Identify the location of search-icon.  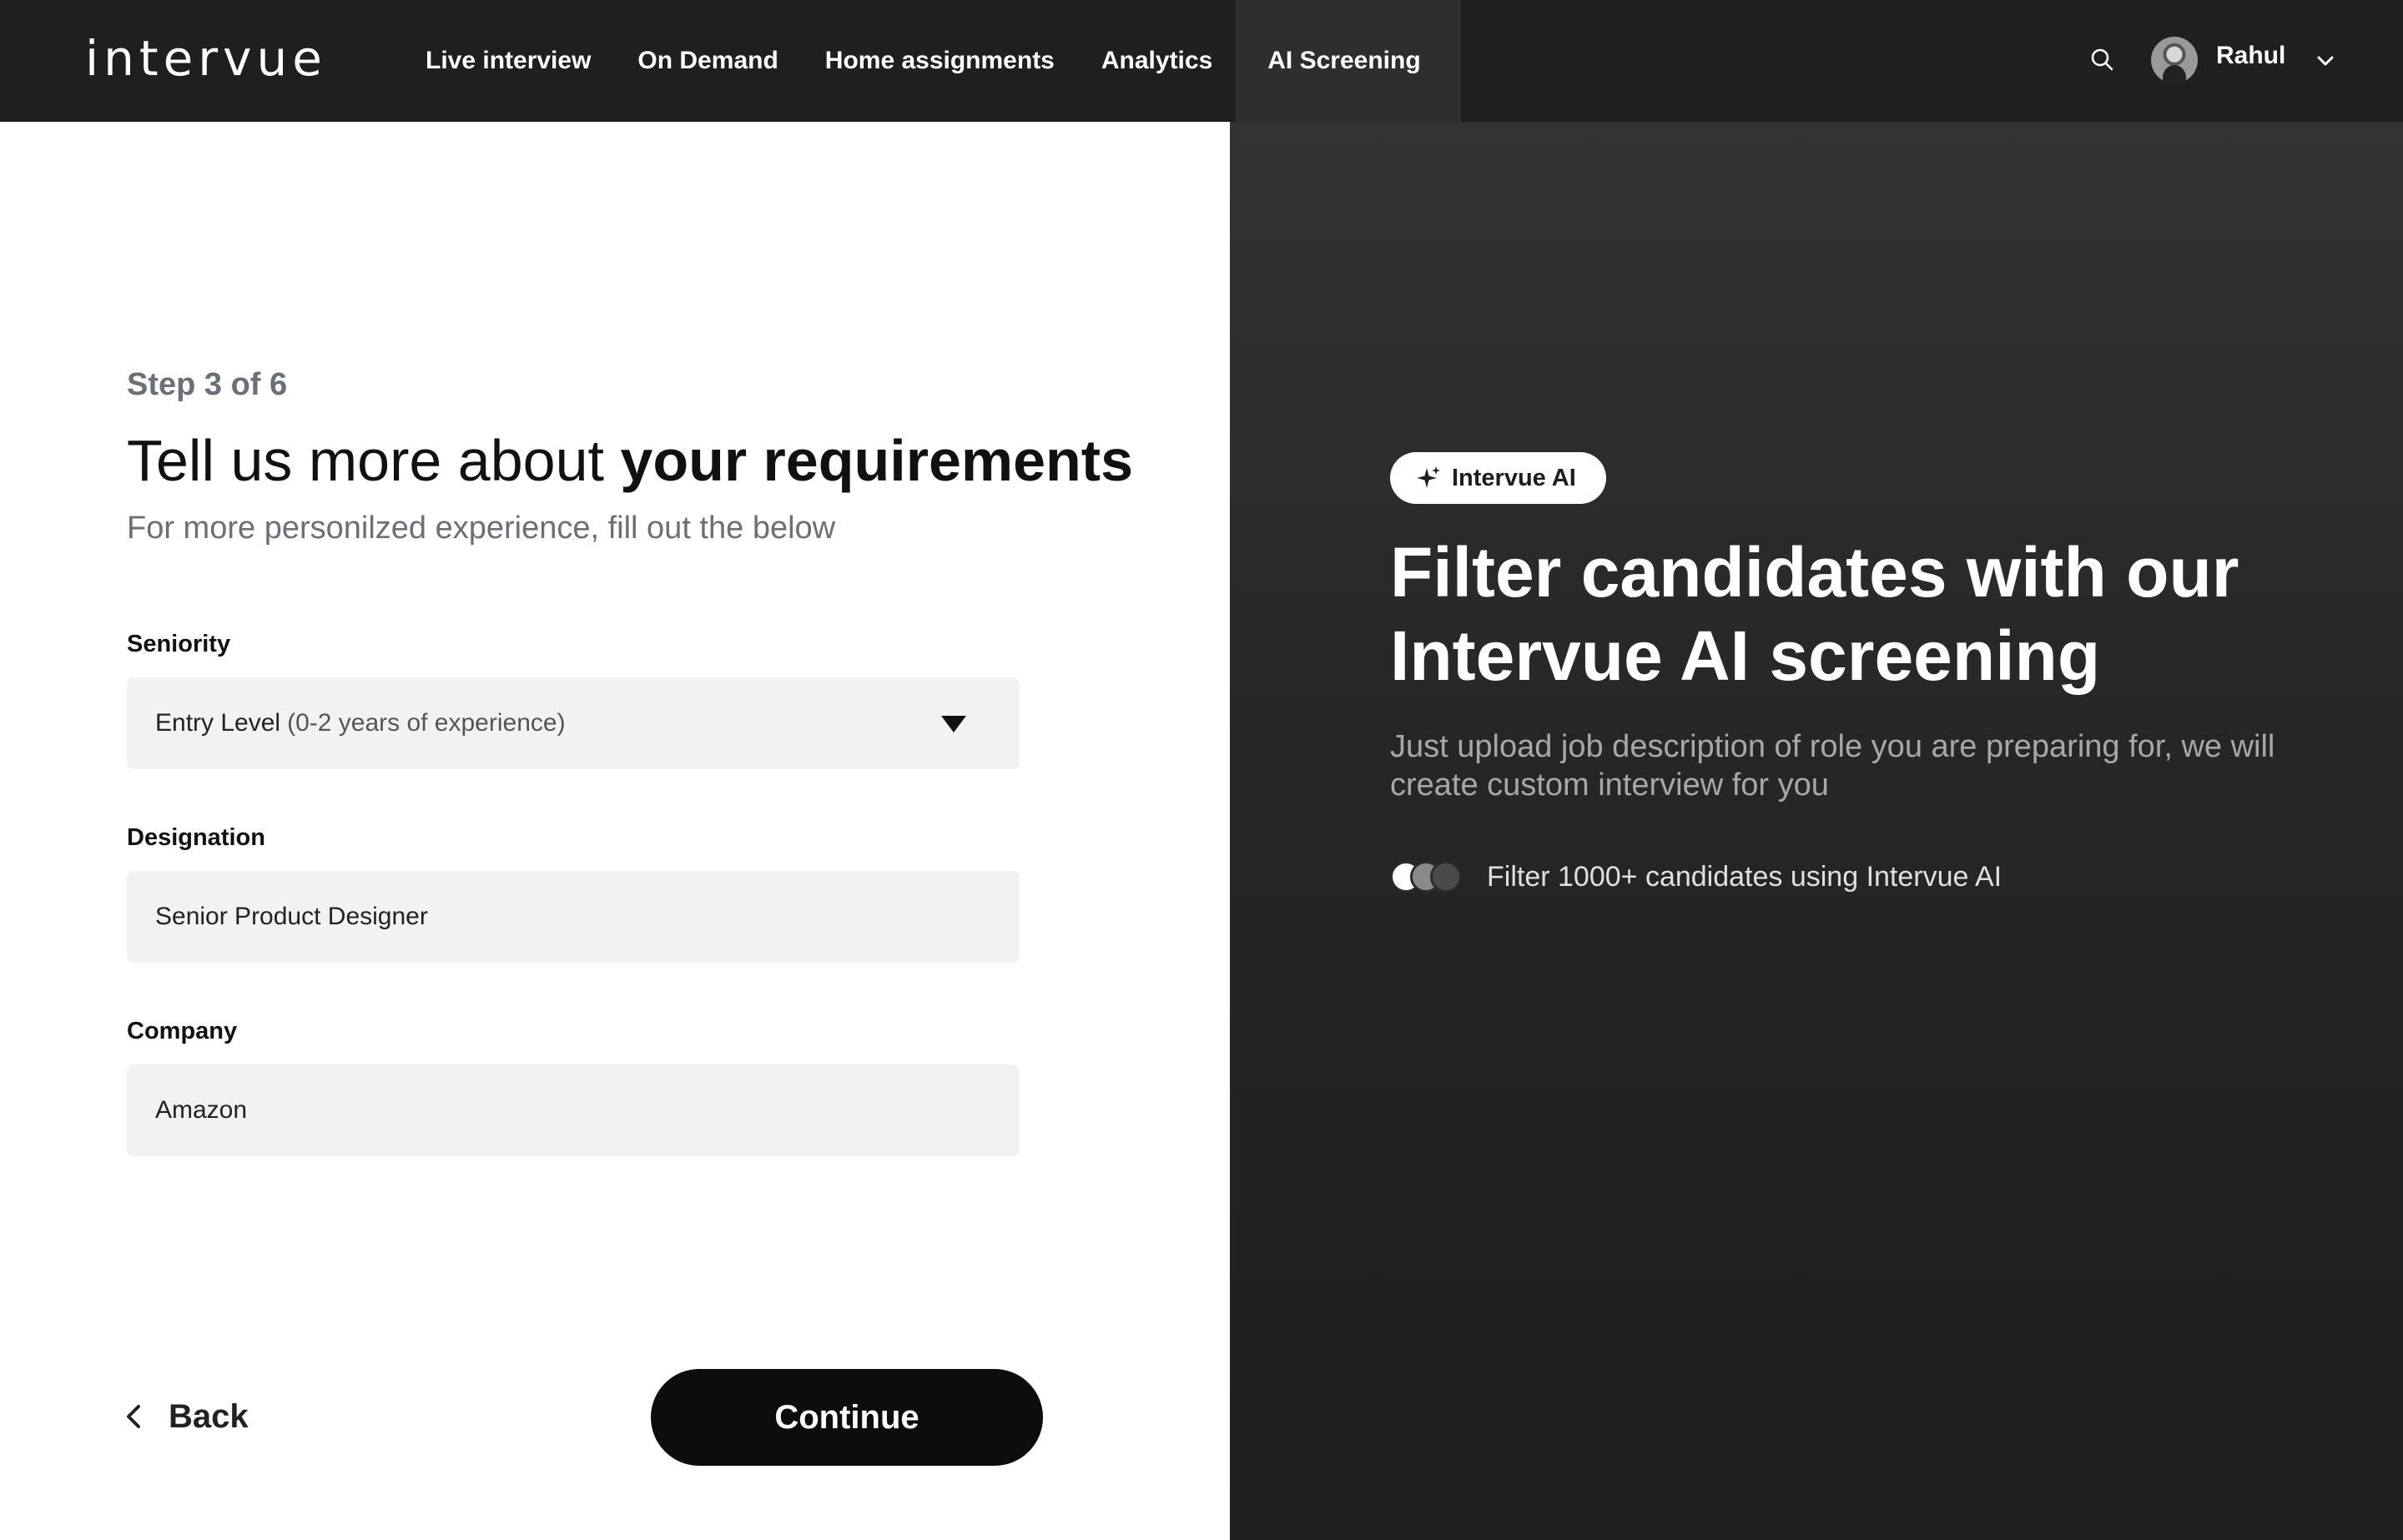
(2103, 60).